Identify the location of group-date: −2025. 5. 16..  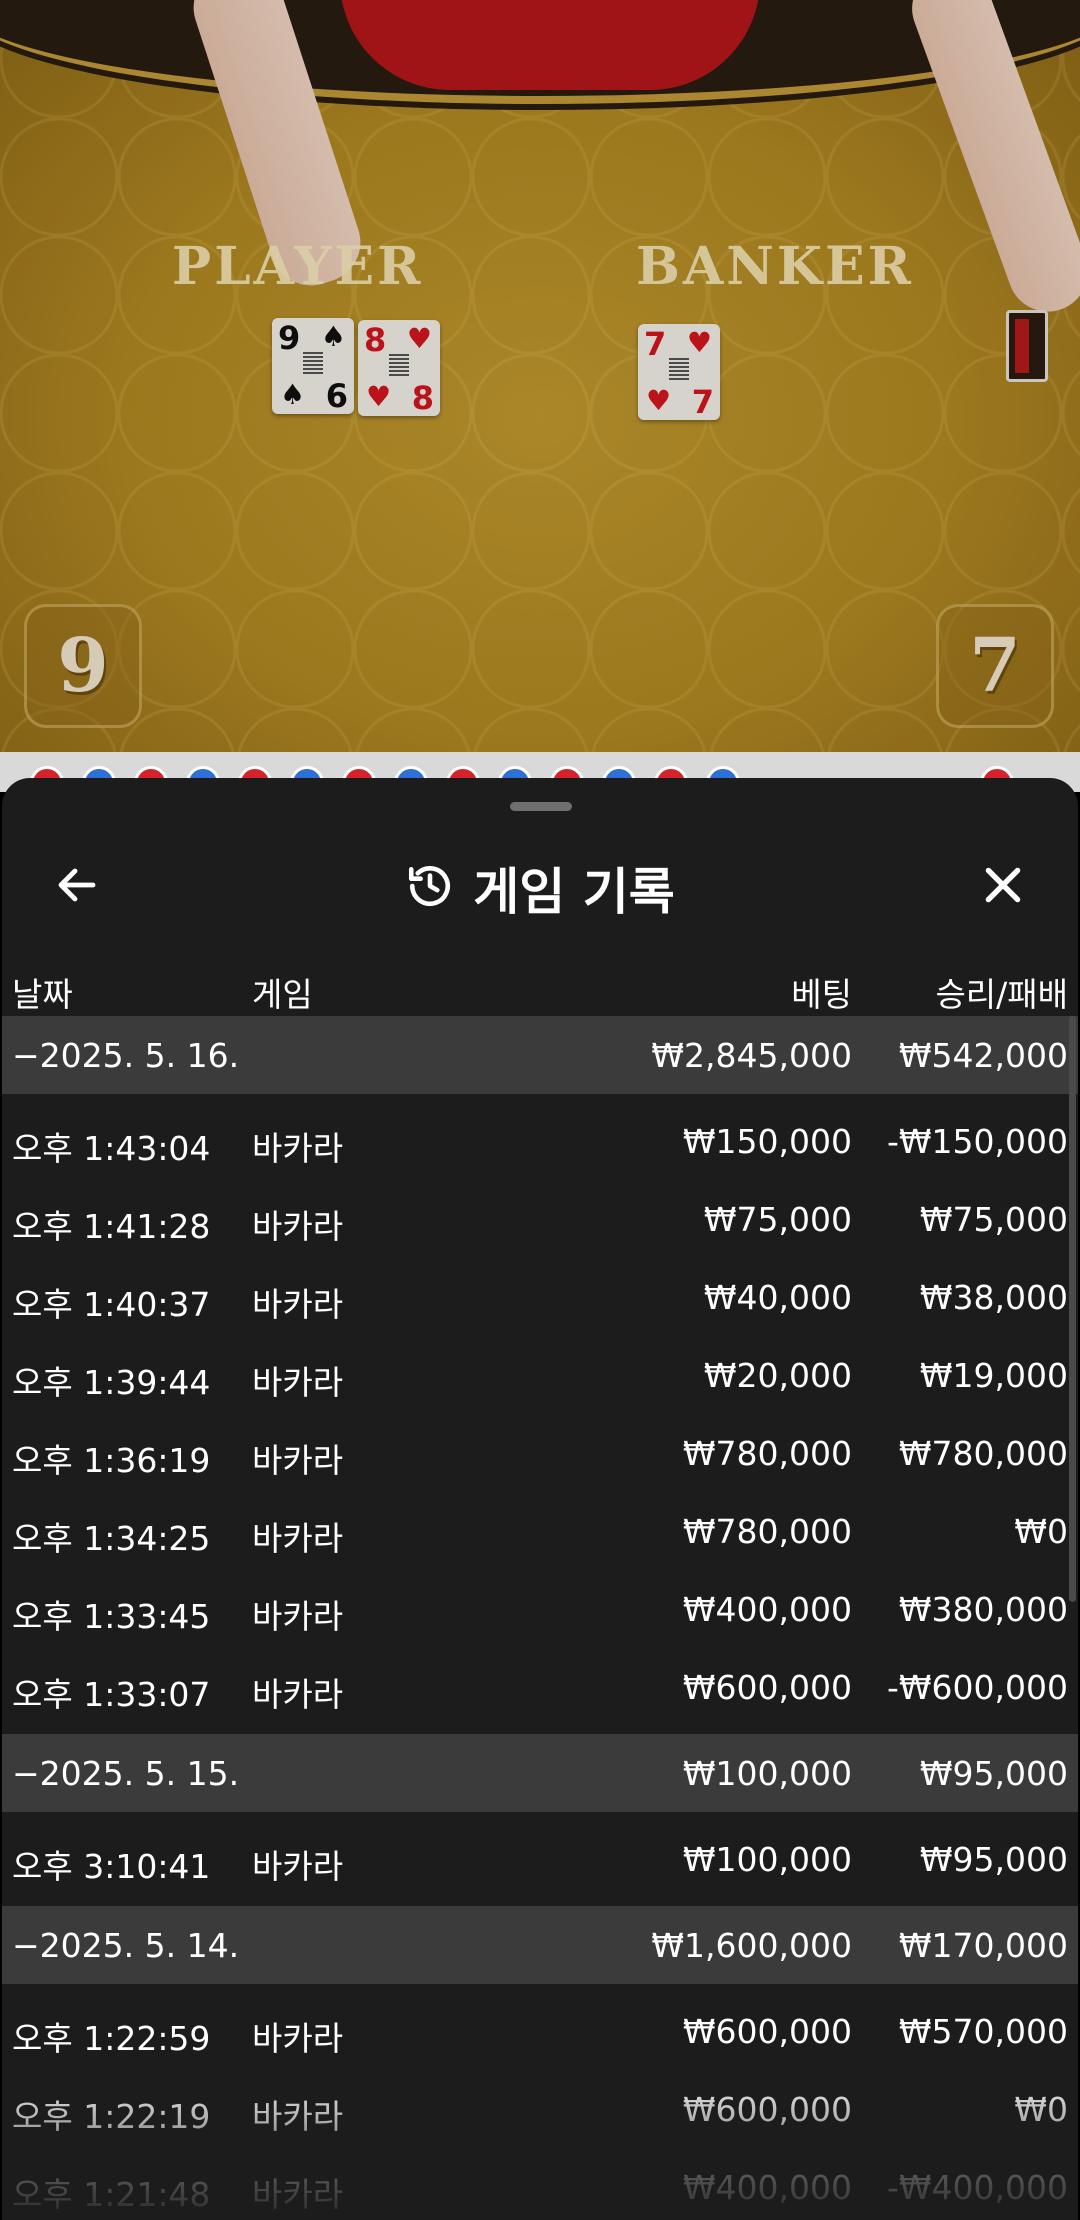
(126, 1055).